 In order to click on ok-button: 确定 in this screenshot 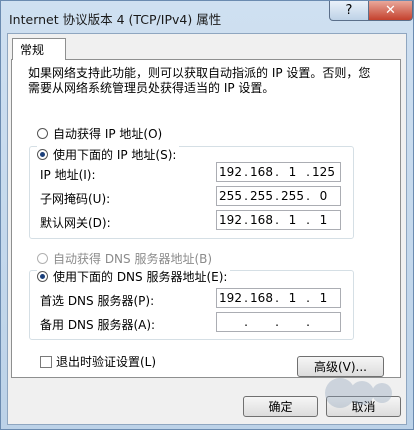, I will do `click(280, 406)`.